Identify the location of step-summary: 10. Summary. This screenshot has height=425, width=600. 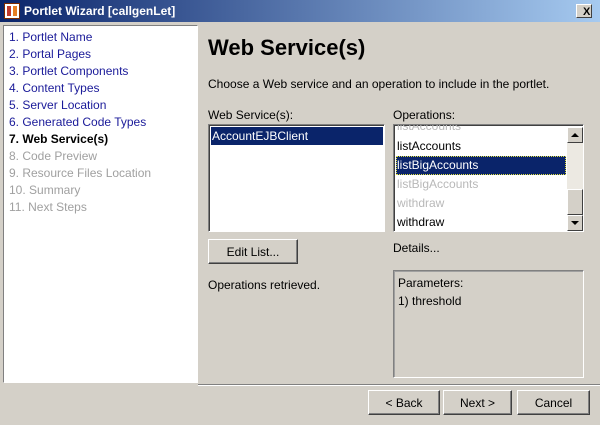
(45, 190).